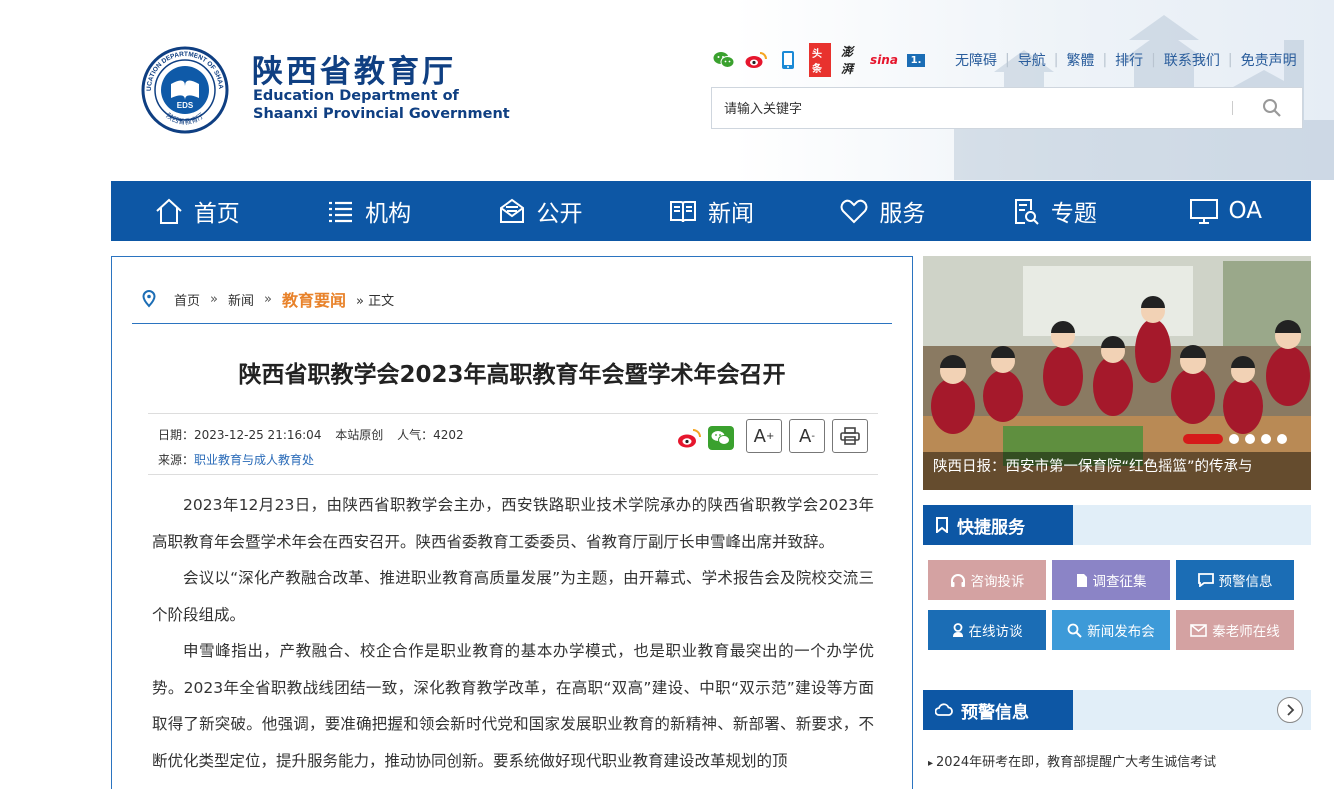  What do you see at coordinates (1081, 580) in the screenshot?
I see `file-icon` at bounding box center [1081, 580].